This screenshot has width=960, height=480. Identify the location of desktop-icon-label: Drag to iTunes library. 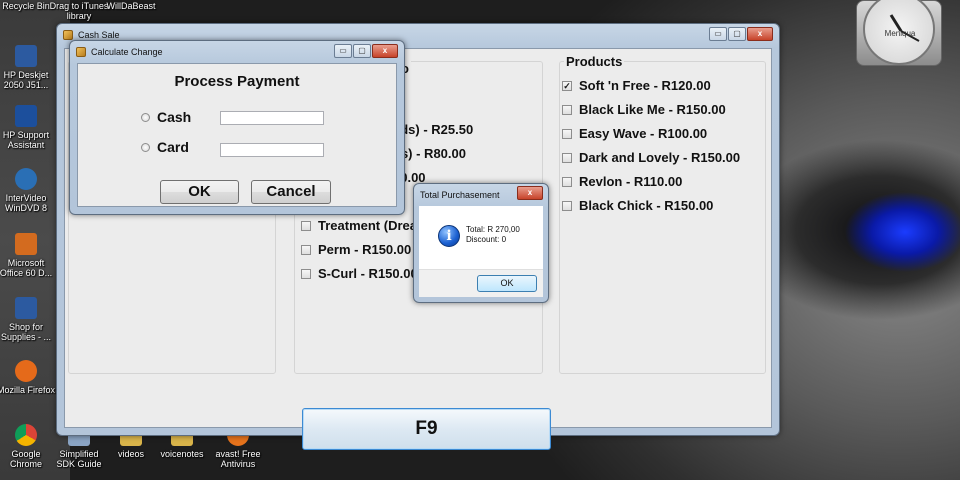
(79, 11).